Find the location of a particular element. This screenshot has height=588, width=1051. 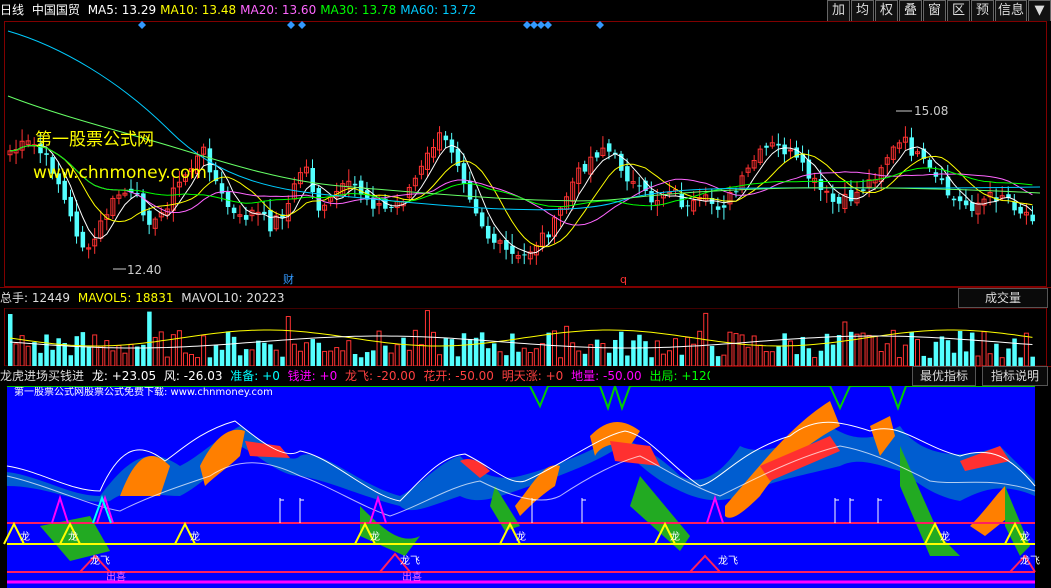

ma-legend-item: MA10: 13.48 is located at coordinates (198, 10).